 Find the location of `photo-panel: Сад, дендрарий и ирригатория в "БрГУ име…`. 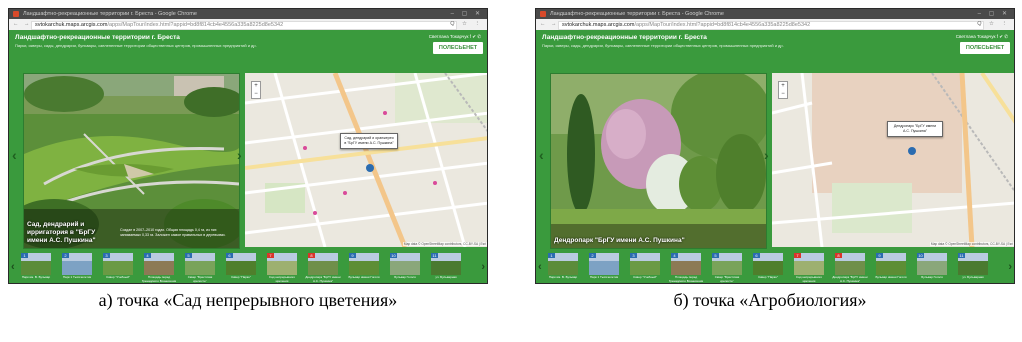

photo-panel: Сад, дендрарий и ирригатория в "БрГУ име… is located at coordinates (131, 161).